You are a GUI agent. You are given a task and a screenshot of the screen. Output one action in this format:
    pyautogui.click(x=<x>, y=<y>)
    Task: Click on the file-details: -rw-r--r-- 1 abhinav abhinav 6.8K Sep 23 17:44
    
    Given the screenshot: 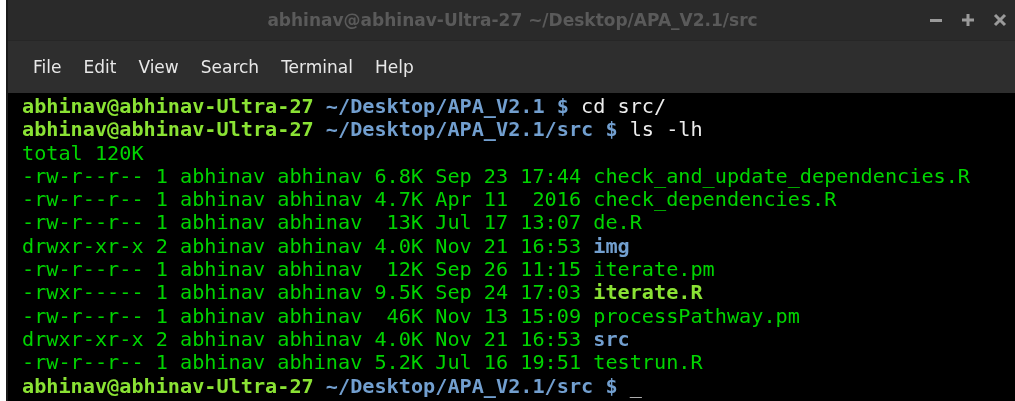 What is the action you would take?
    pyautogui.click(x=302, y=176)
    